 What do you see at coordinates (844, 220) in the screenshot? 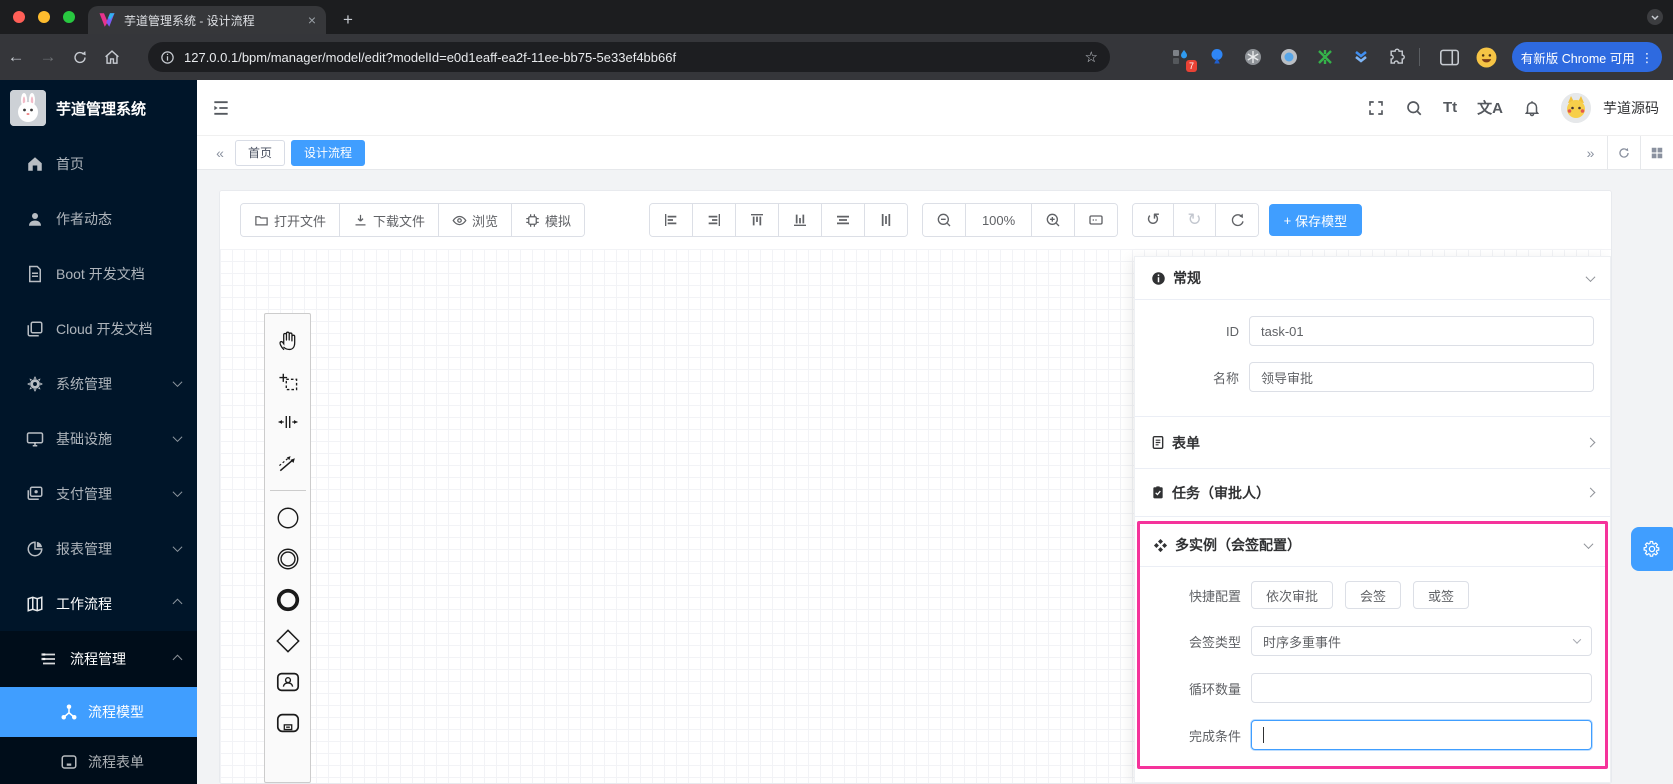
I see `align-center-horizontal-button` at bounding box center [844, 220].